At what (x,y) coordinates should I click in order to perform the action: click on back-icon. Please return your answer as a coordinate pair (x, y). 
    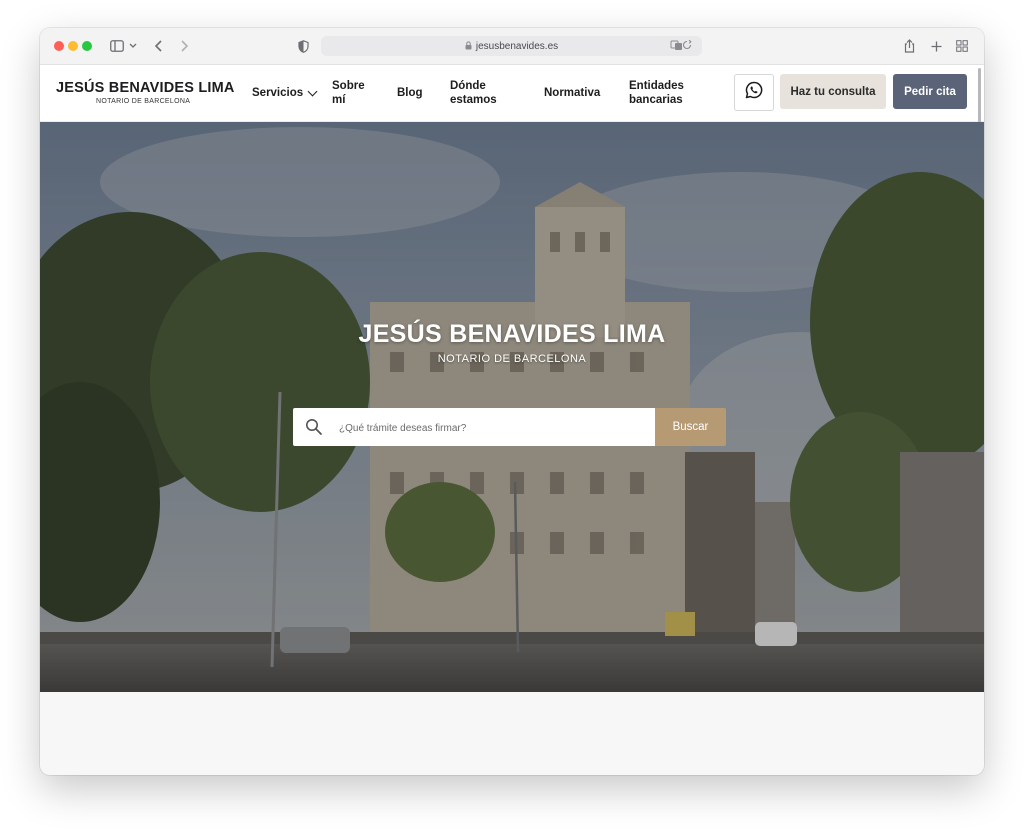
    Looking at the image, I should click on (159, 46).